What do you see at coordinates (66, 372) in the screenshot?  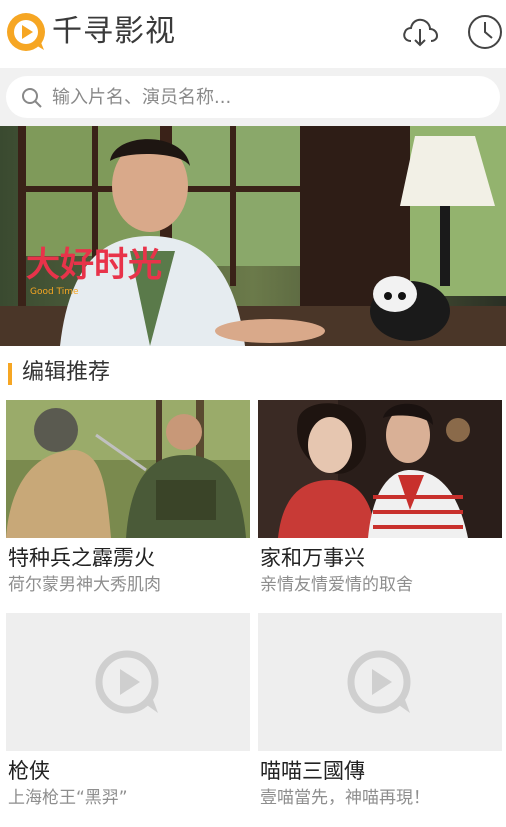 I see `section-title: 编辑推荐` at bounding box center [66, 372].